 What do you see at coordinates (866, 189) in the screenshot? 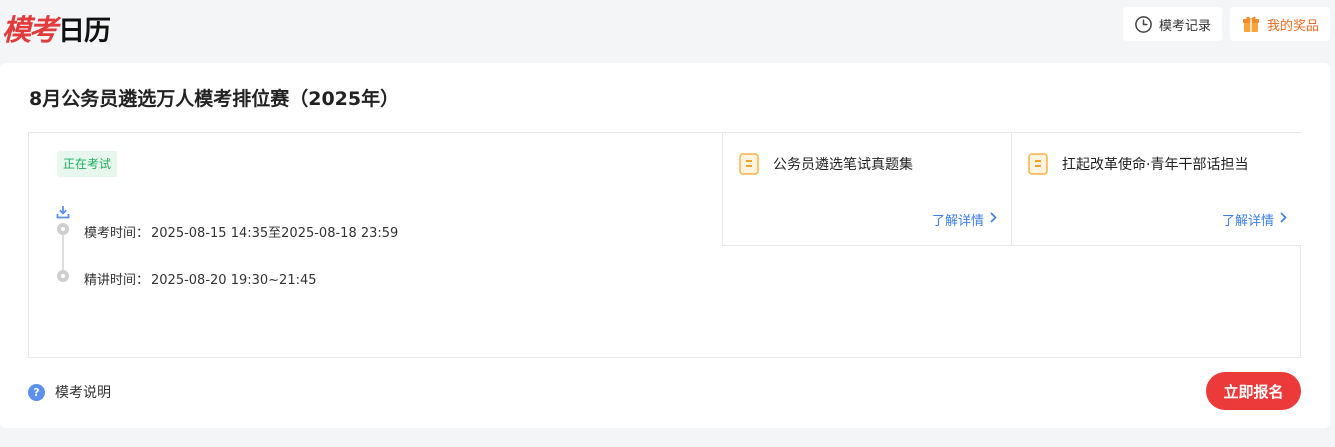
I see `resource-card: 公务员遴选笔试真题集 了解详情` at bounding box center [866, 189].